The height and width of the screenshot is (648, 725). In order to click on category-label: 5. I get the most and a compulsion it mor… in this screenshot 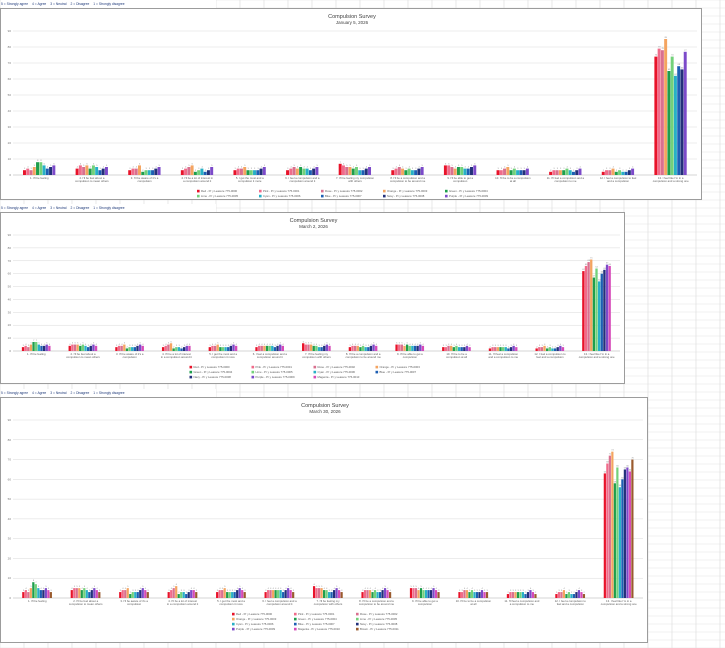, I will do `click(231, 602)`.